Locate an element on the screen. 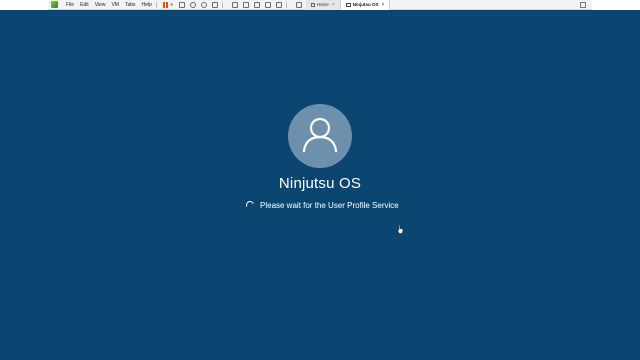 This screenshot has width=640, height=360. menu-vm: VM is located at coordinates (115, 5).